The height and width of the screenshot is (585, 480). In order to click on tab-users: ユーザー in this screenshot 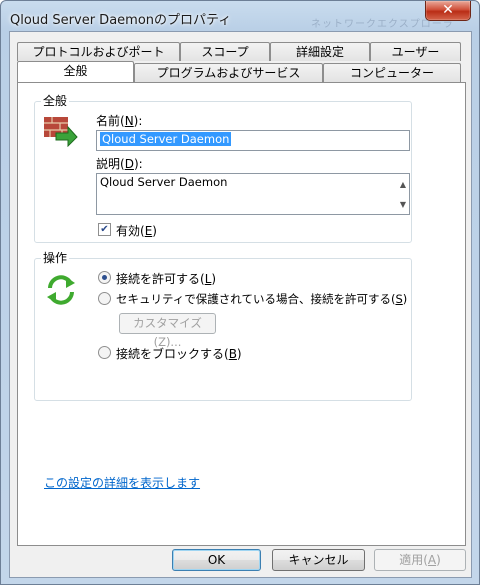, I will do `click(415, 51)`.